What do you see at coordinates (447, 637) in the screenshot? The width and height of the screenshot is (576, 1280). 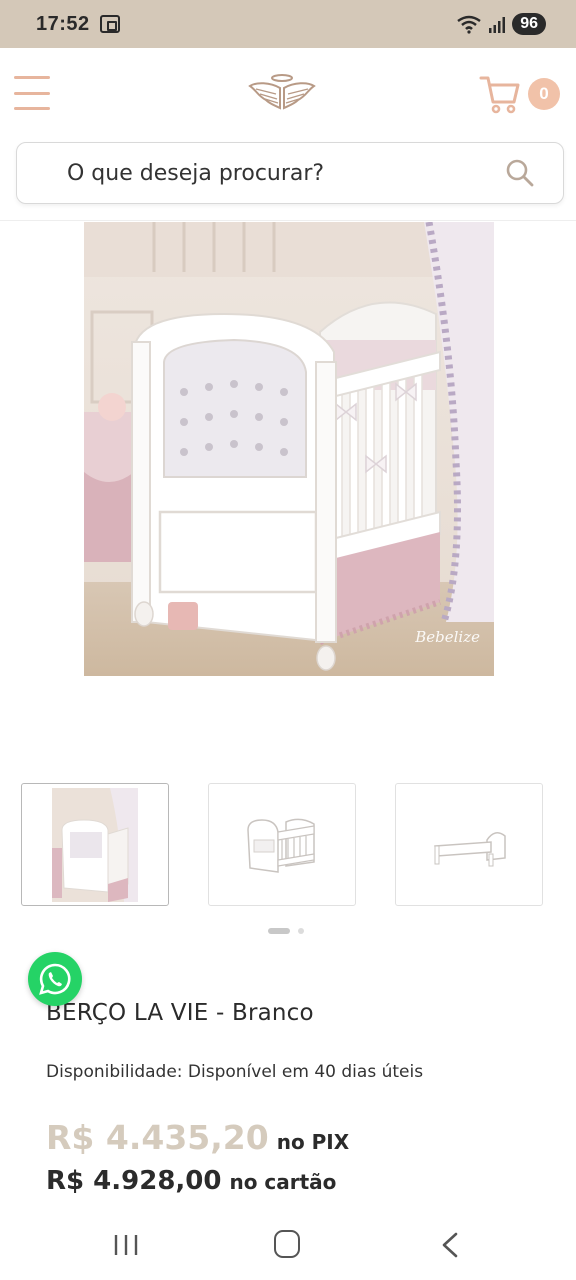 I see `image-watermark: Bebelize` at bounding box center [447, 637].